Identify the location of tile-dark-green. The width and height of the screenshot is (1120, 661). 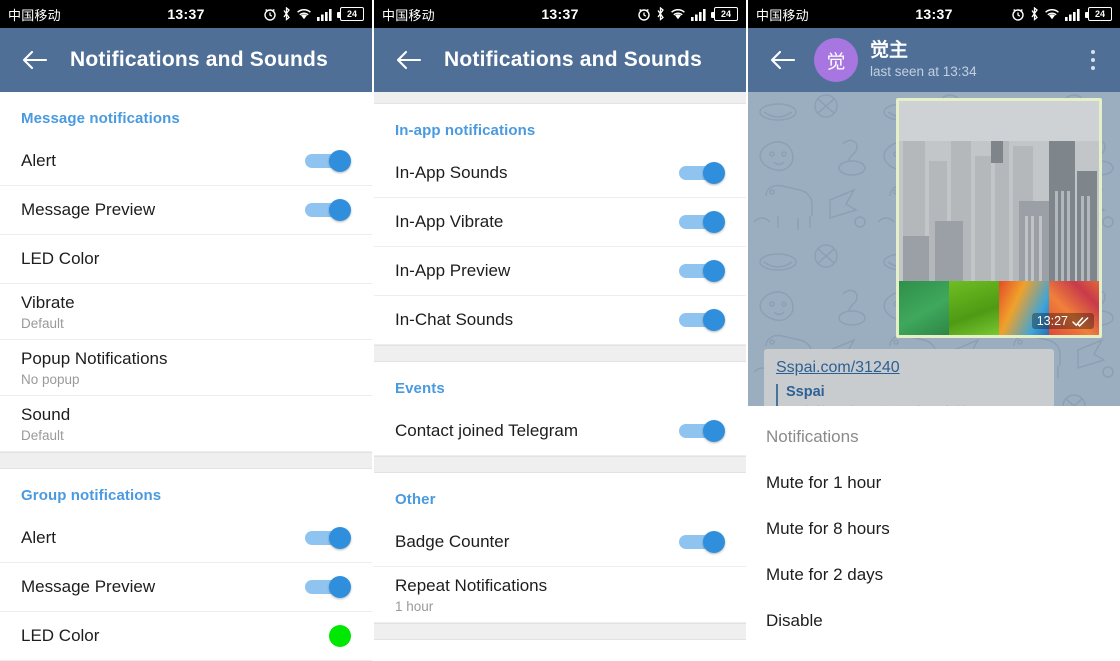
(924, 308).